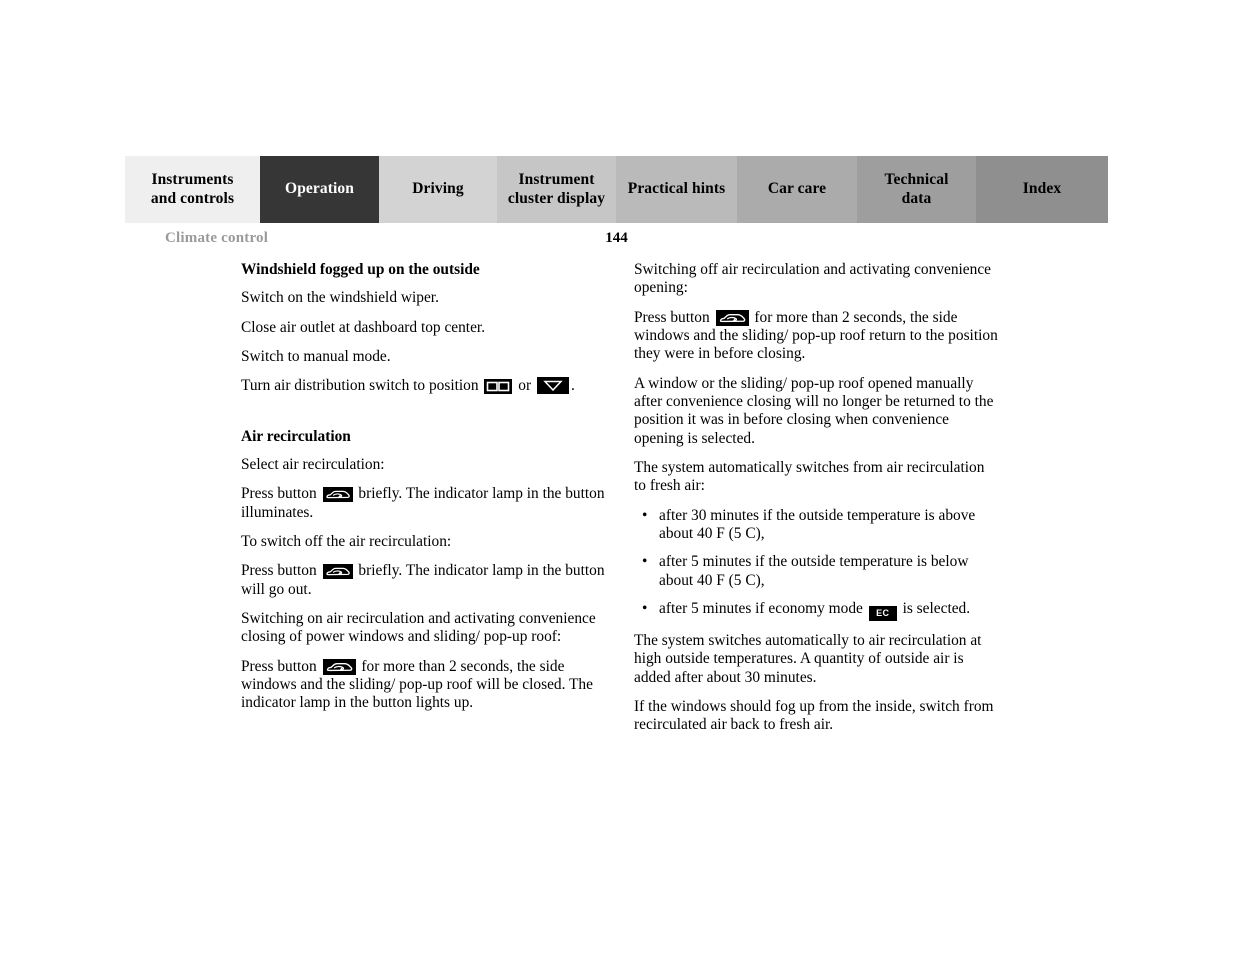 The width and height of the screenshot is (1235, 954). What do you see at coordinates (524, 386) in the screenshot?
I see `text-fragment: or` at bounding box center [524, 386].